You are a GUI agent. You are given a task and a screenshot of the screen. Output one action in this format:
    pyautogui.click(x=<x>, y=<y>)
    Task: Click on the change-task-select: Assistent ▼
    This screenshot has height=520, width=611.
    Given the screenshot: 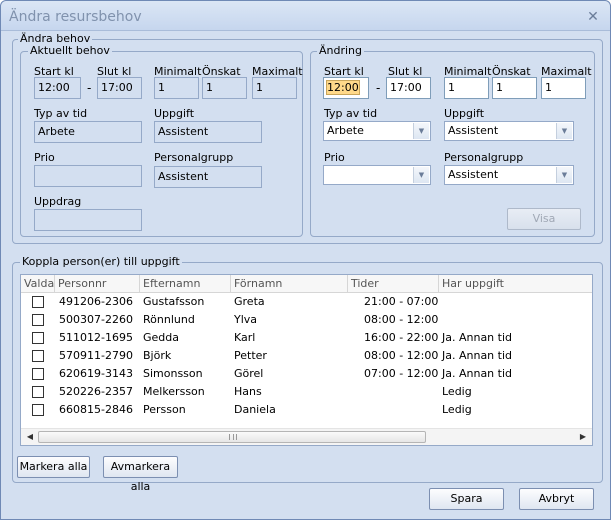 What is the action you would take?
    pyautogui.click(x=509, y=131)
    